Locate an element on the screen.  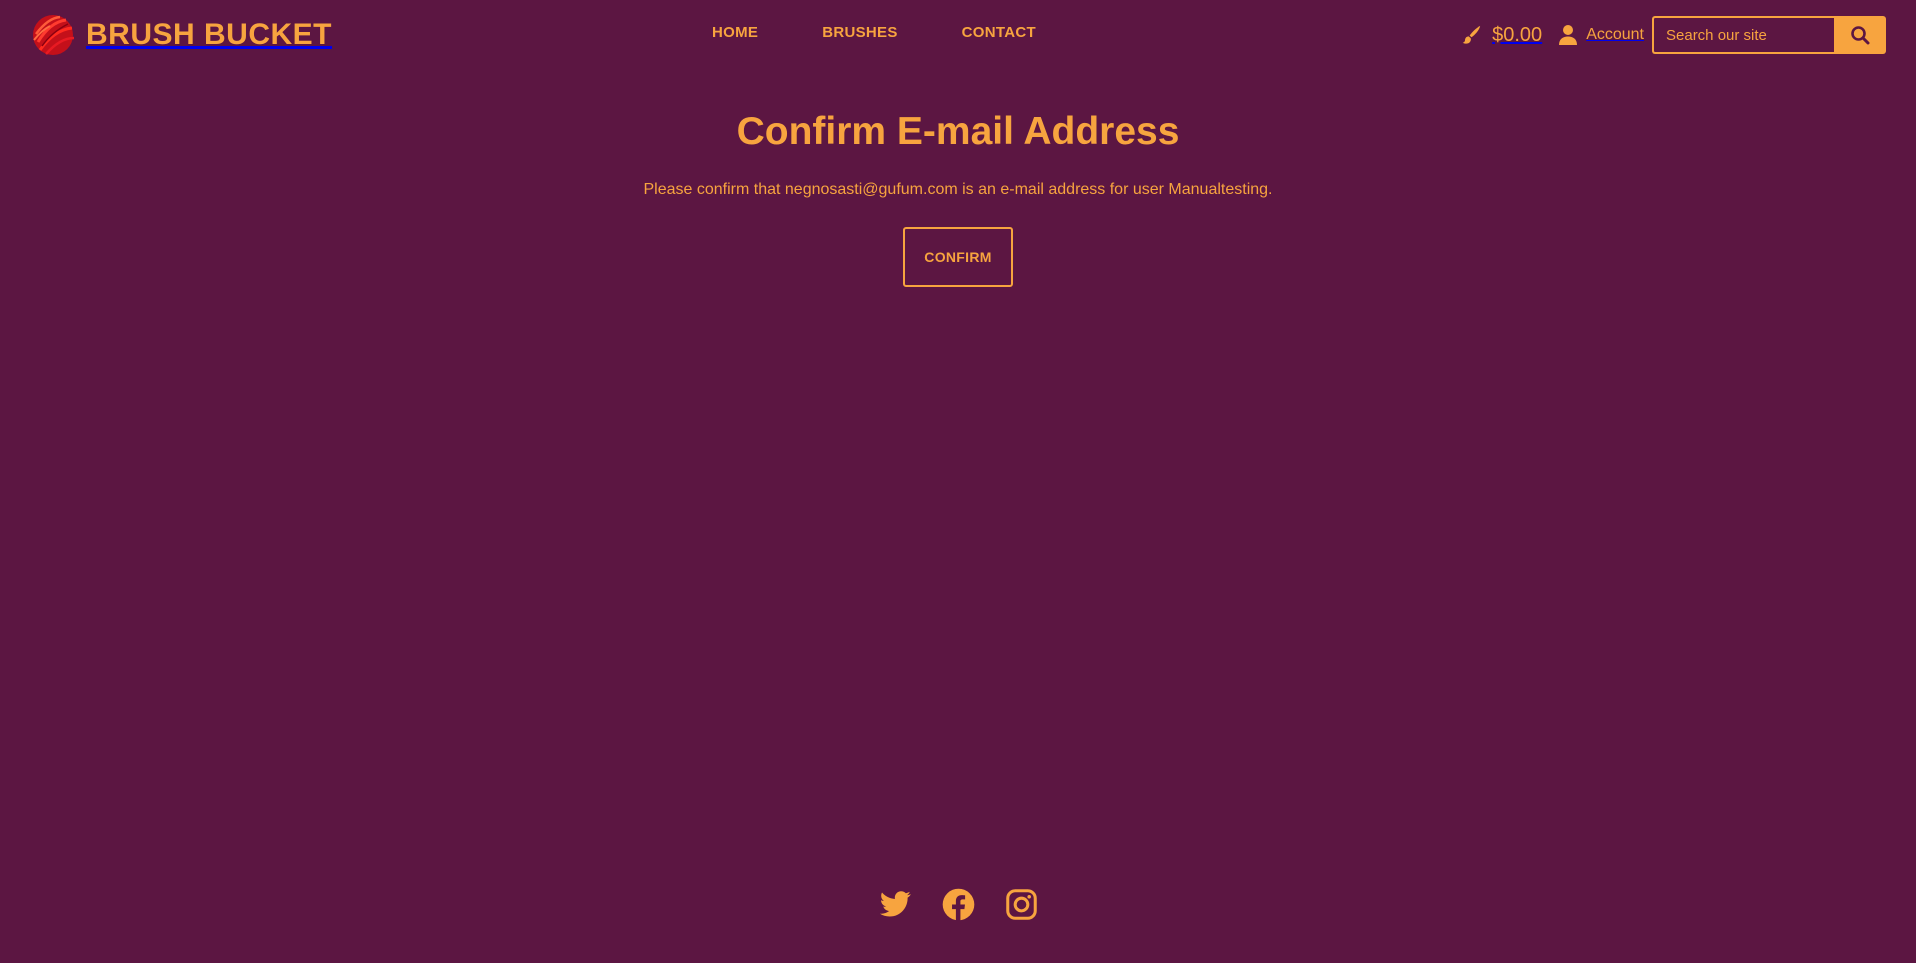
site-logo-link: BRUSH BUCKET is located at coordinates (181, 35).